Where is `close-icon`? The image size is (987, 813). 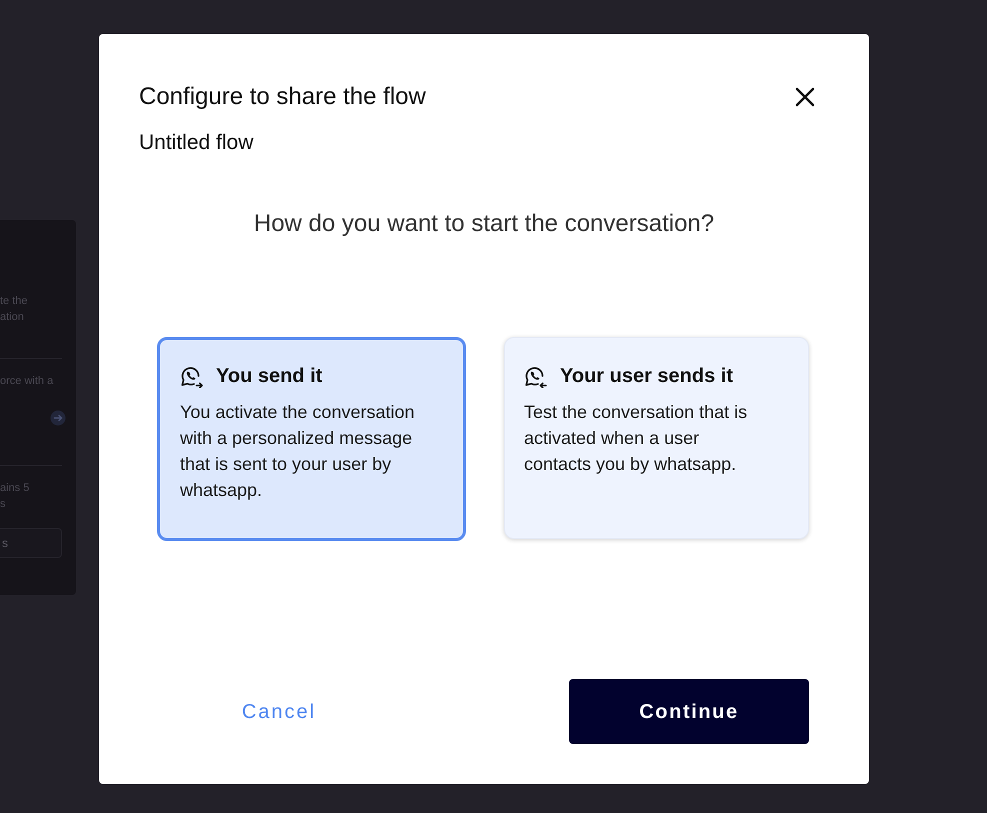
close-icon is located at coordinates (805, 97).